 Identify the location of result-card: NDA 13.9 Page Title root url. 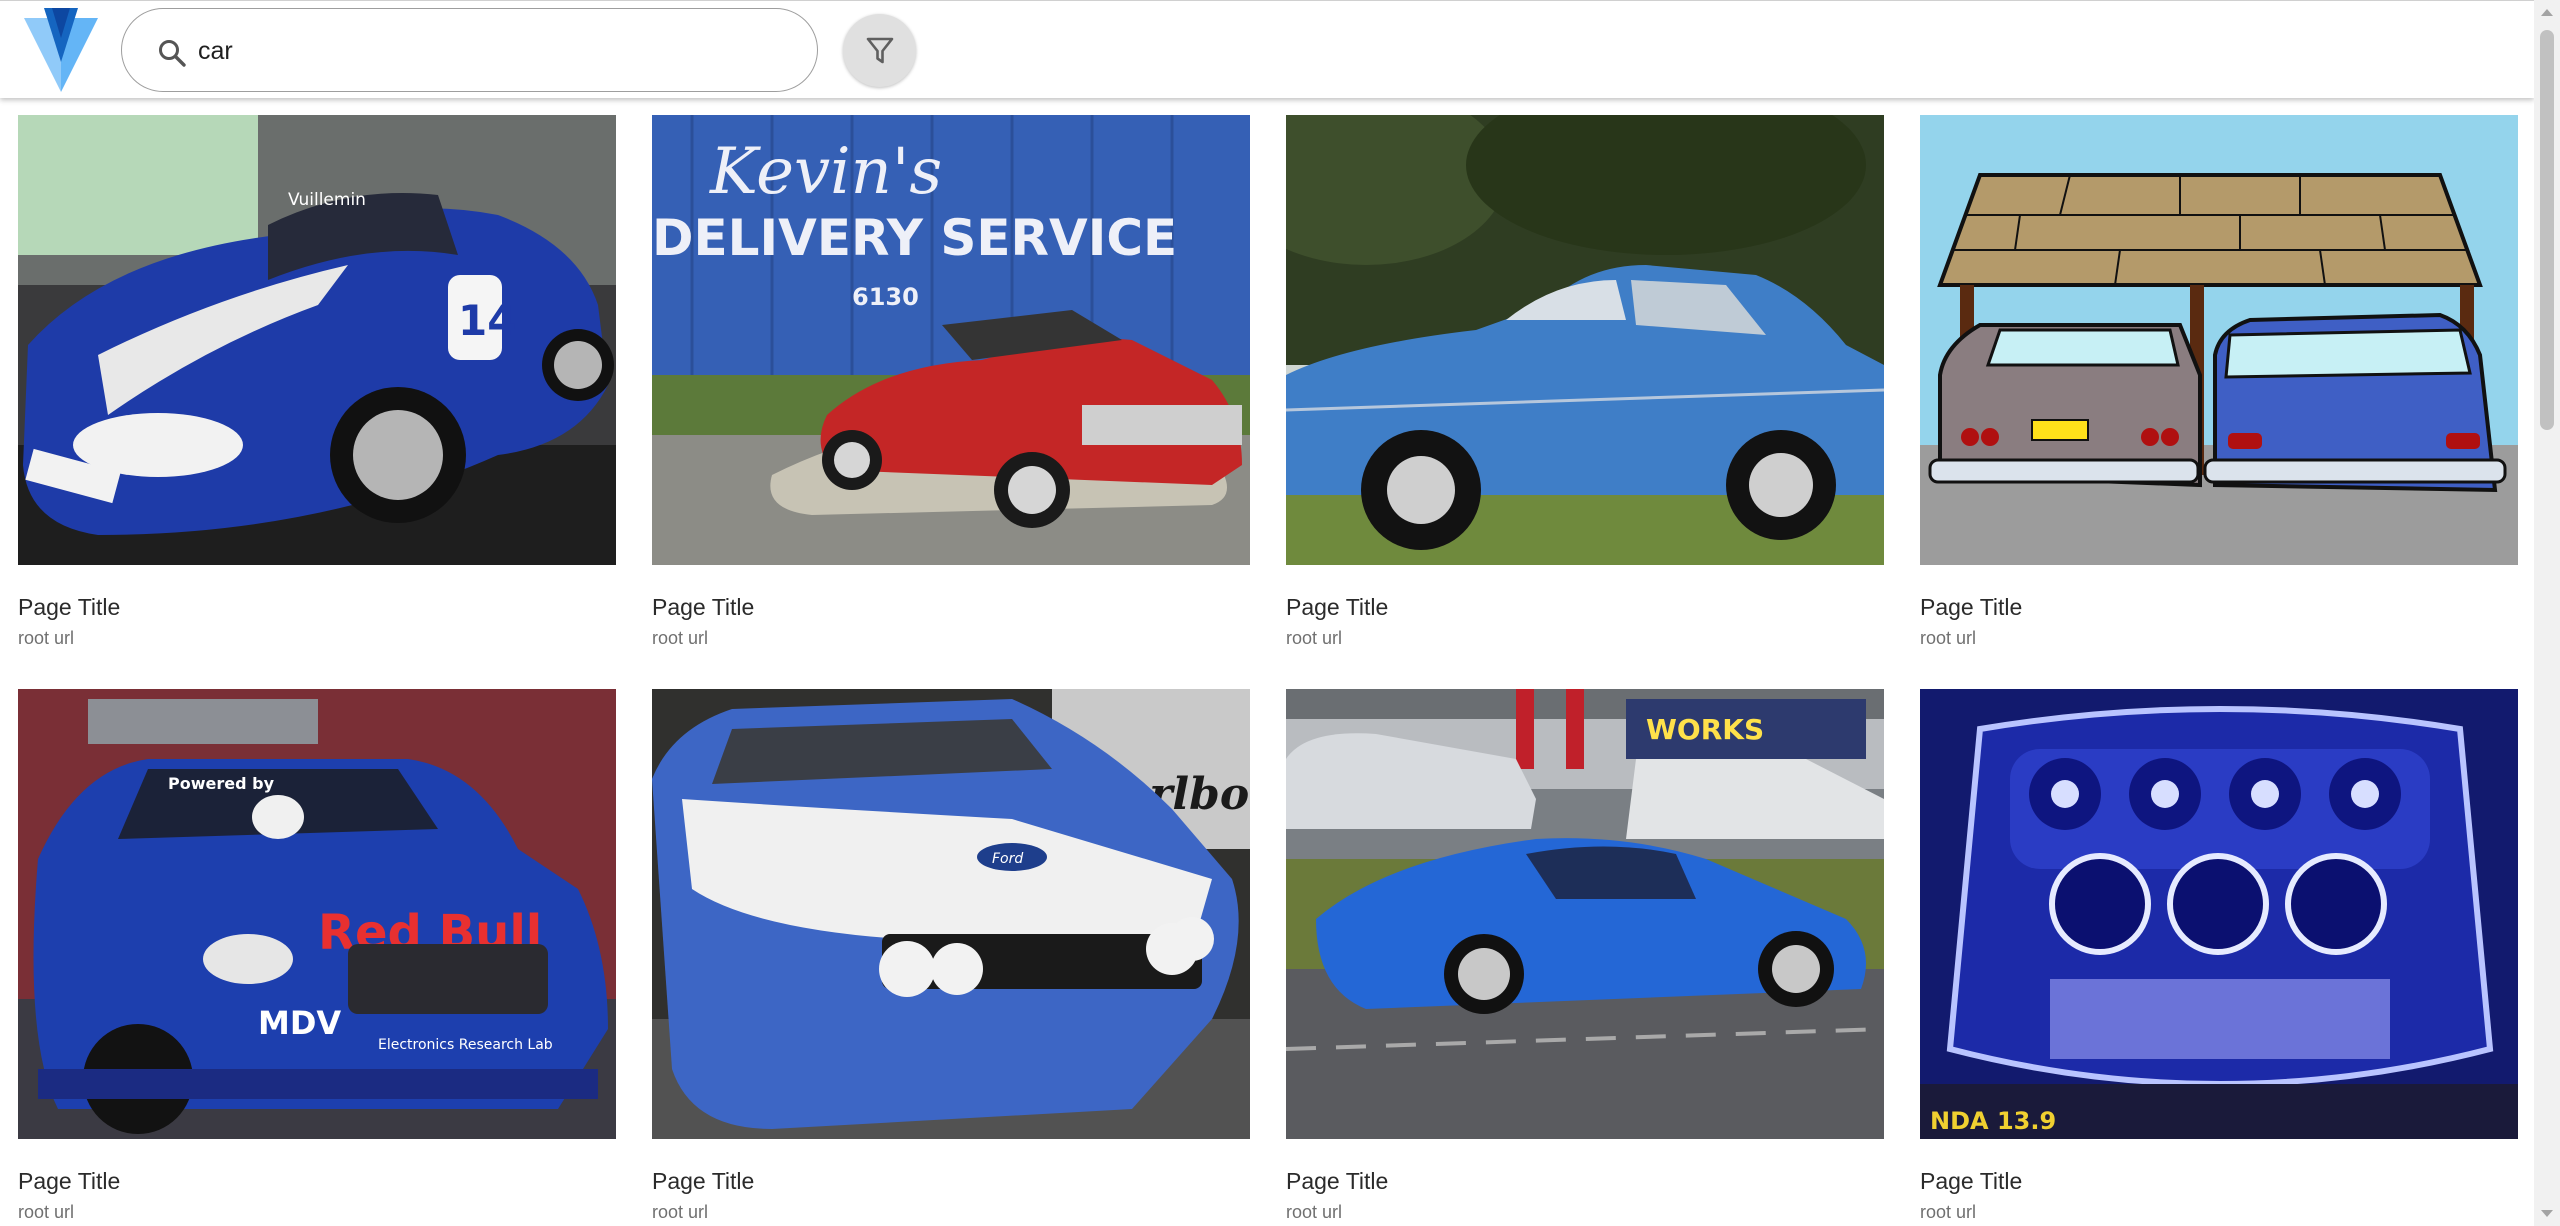
(2219, 955).